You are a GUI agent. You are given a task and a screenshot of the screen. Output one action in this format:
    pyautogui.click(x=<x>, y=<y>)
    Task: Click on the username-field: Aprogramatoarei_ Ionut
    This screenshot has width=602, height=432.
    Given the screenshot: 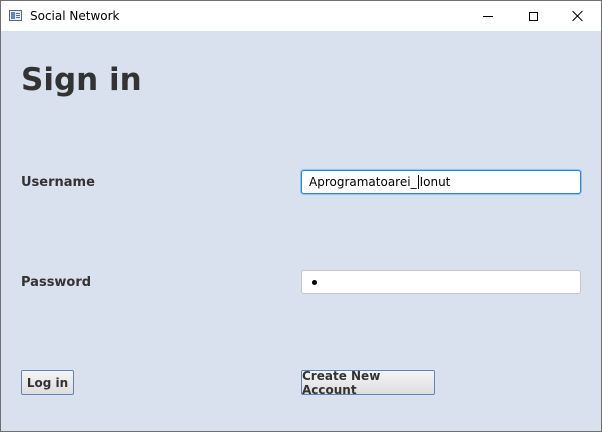 What is the action you would take?
    pyautogui.click(x=441, y=182)
    